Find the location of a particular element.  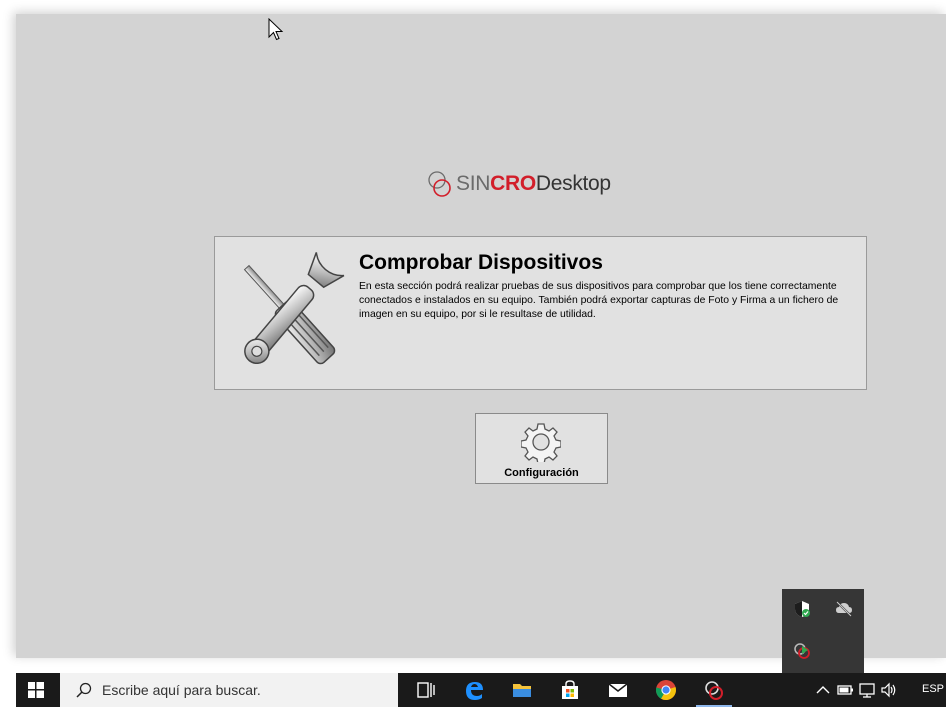

taskbar: Escribe aquí para buscar. ESP is located at coordinates (481, 690).